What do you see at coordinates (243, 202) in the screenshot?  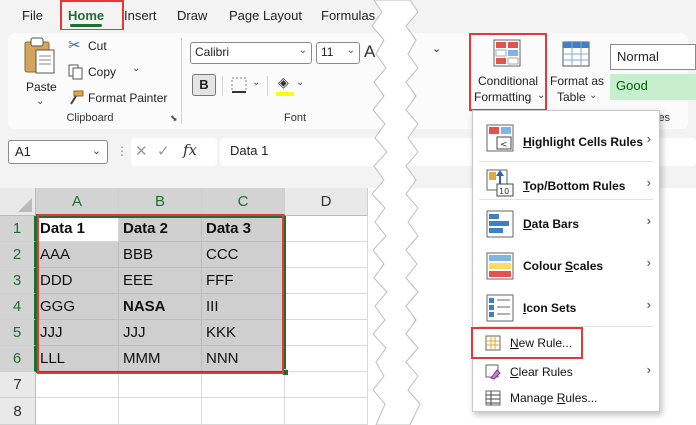 I see `column-header-c: C` at bounding box center [243, 202].